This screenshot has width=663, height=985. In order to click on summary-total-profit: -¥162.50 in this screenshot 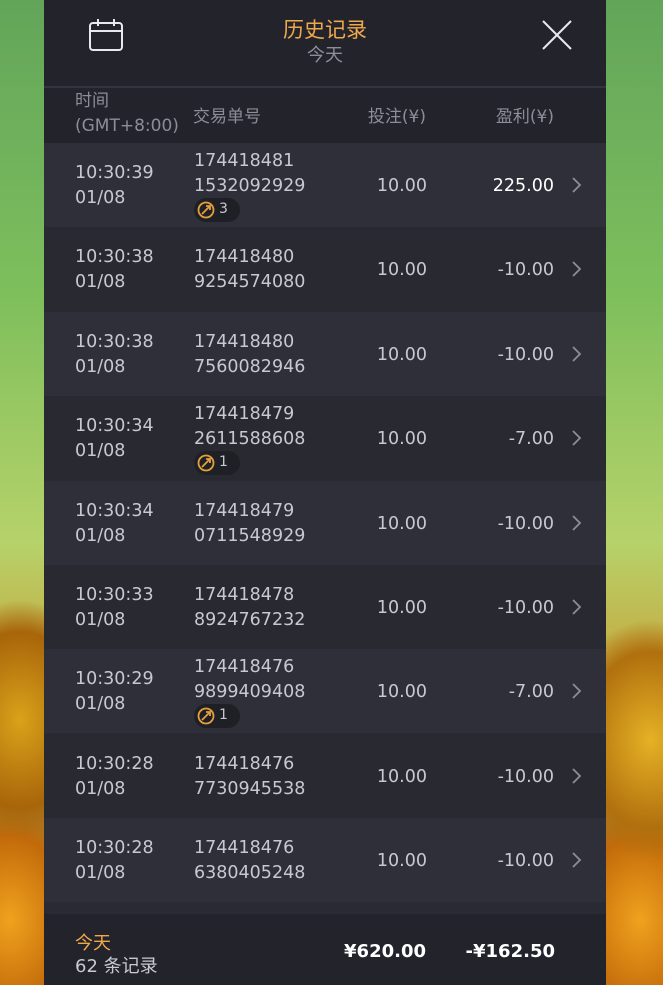, I will do `click(510, 951)`.